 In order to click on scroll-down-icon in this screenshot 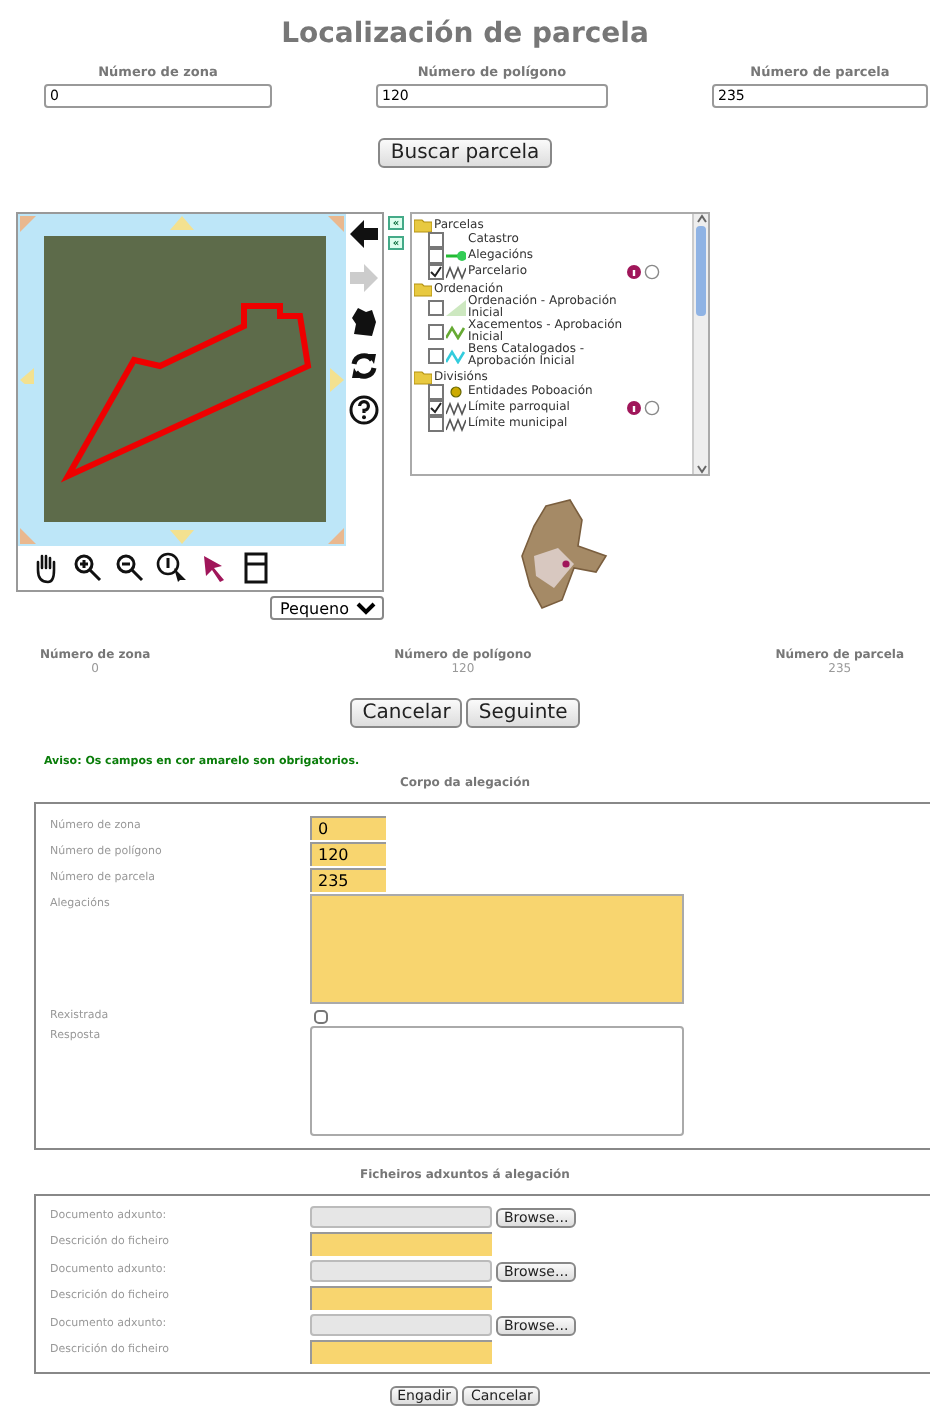, I will do `click(701, 468)`.